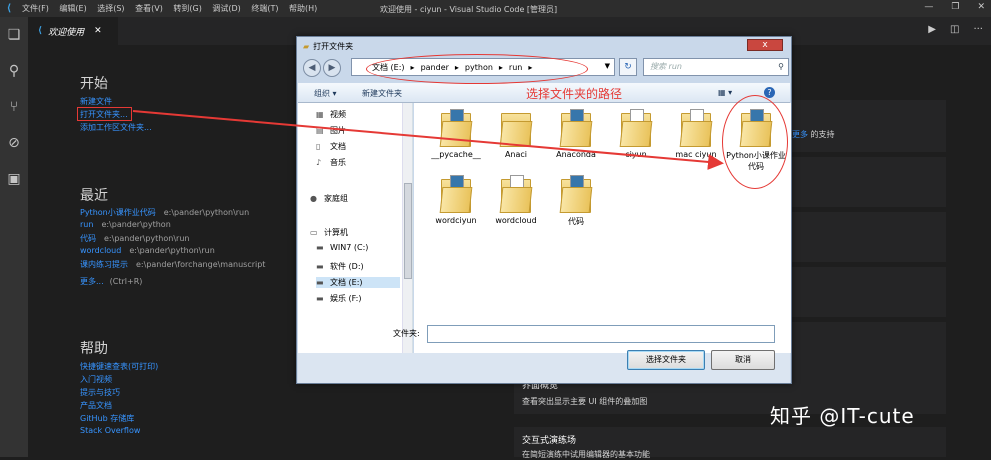  Describe the element at coordinates (842, 416) in the screenshot. I see `watermark: 知乎 @IT-cute` at that location.